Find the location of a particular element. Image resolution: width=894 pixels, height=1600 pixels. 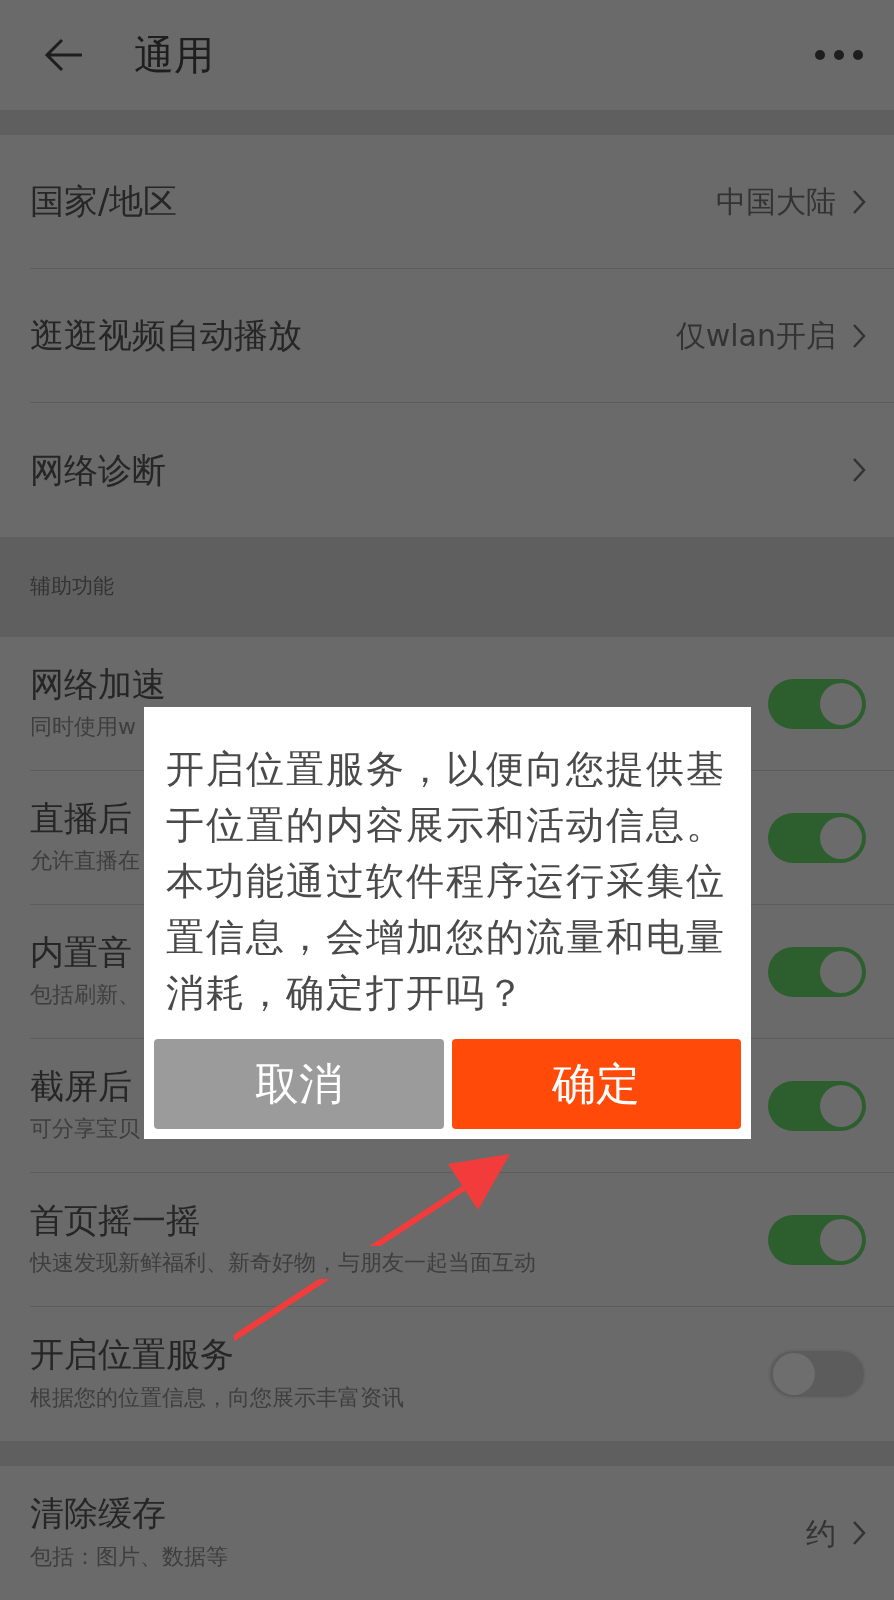

settings-row: 网络诊断 is located at coordinates (462, 470).